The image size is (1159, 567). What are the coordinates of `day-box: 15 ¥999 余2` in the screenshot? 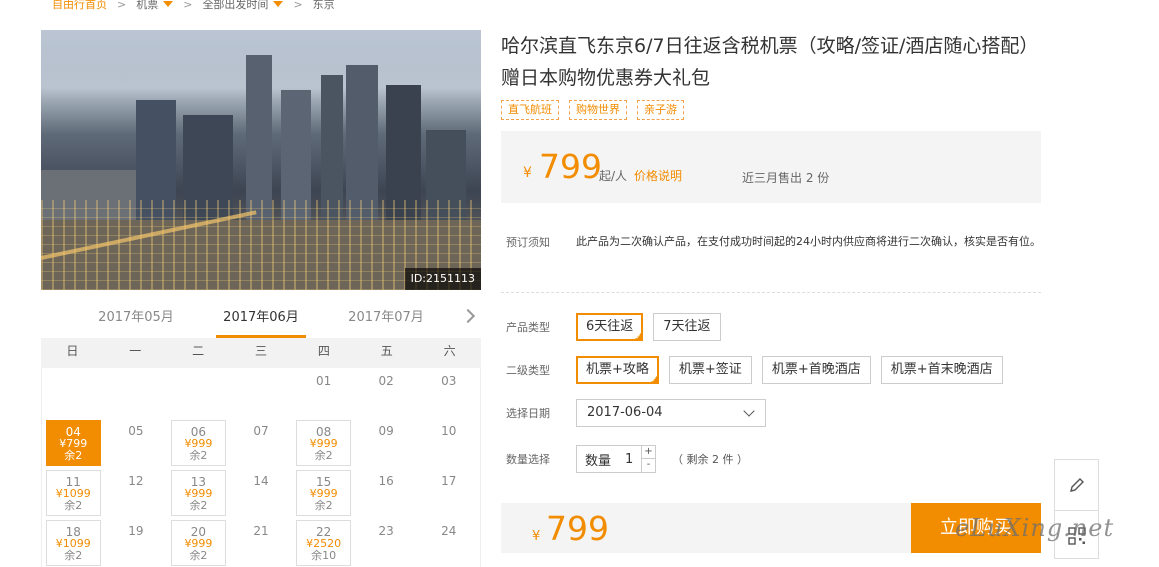 It's located at (323, 493).